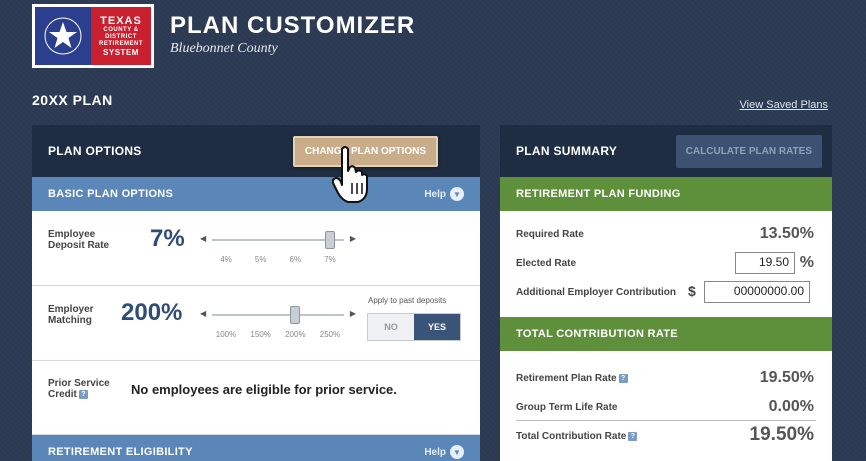  Describe the element at coordinates (260, 334) in the screenshot. I see `slider-tick-label: 150%` at that location.